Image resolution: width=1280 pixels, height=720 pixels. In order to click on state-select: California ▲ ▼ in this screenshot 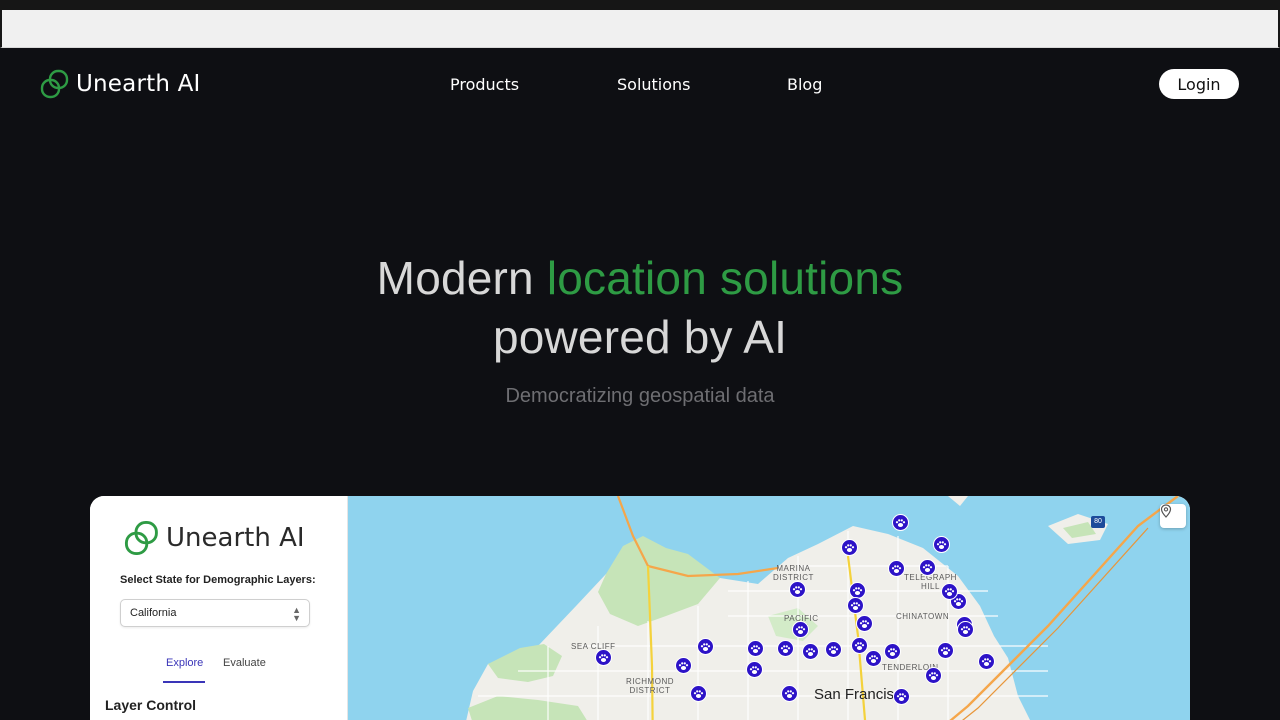, I will do `click(215, 613)`.